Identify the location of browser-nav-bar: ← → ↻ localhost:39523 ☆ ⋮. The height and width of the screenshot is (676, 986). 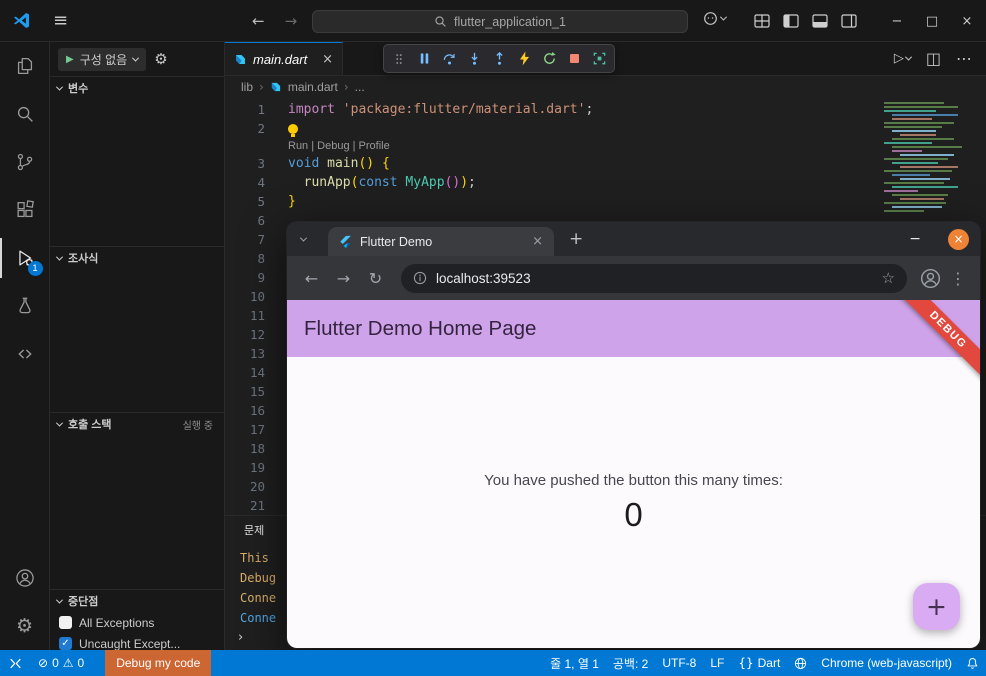
(633, 278).